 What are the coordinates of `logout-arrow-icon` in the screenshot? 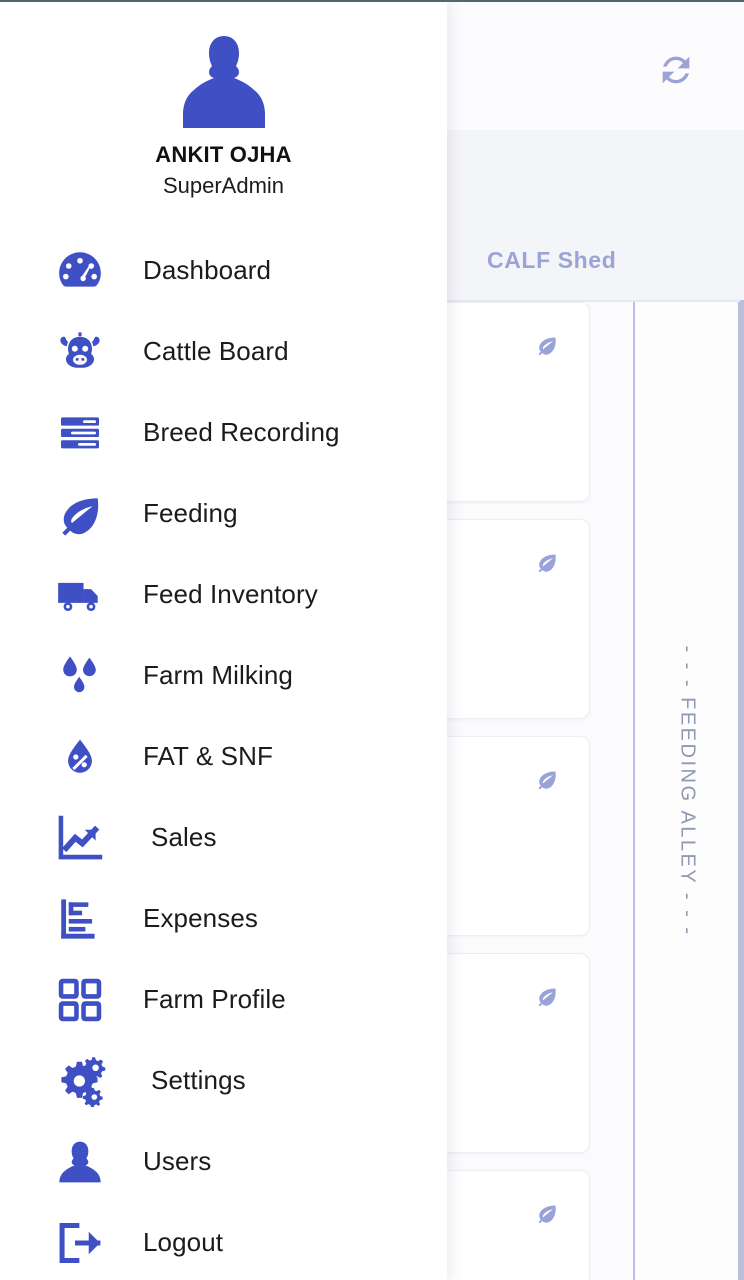 It's located at (80, 1243).